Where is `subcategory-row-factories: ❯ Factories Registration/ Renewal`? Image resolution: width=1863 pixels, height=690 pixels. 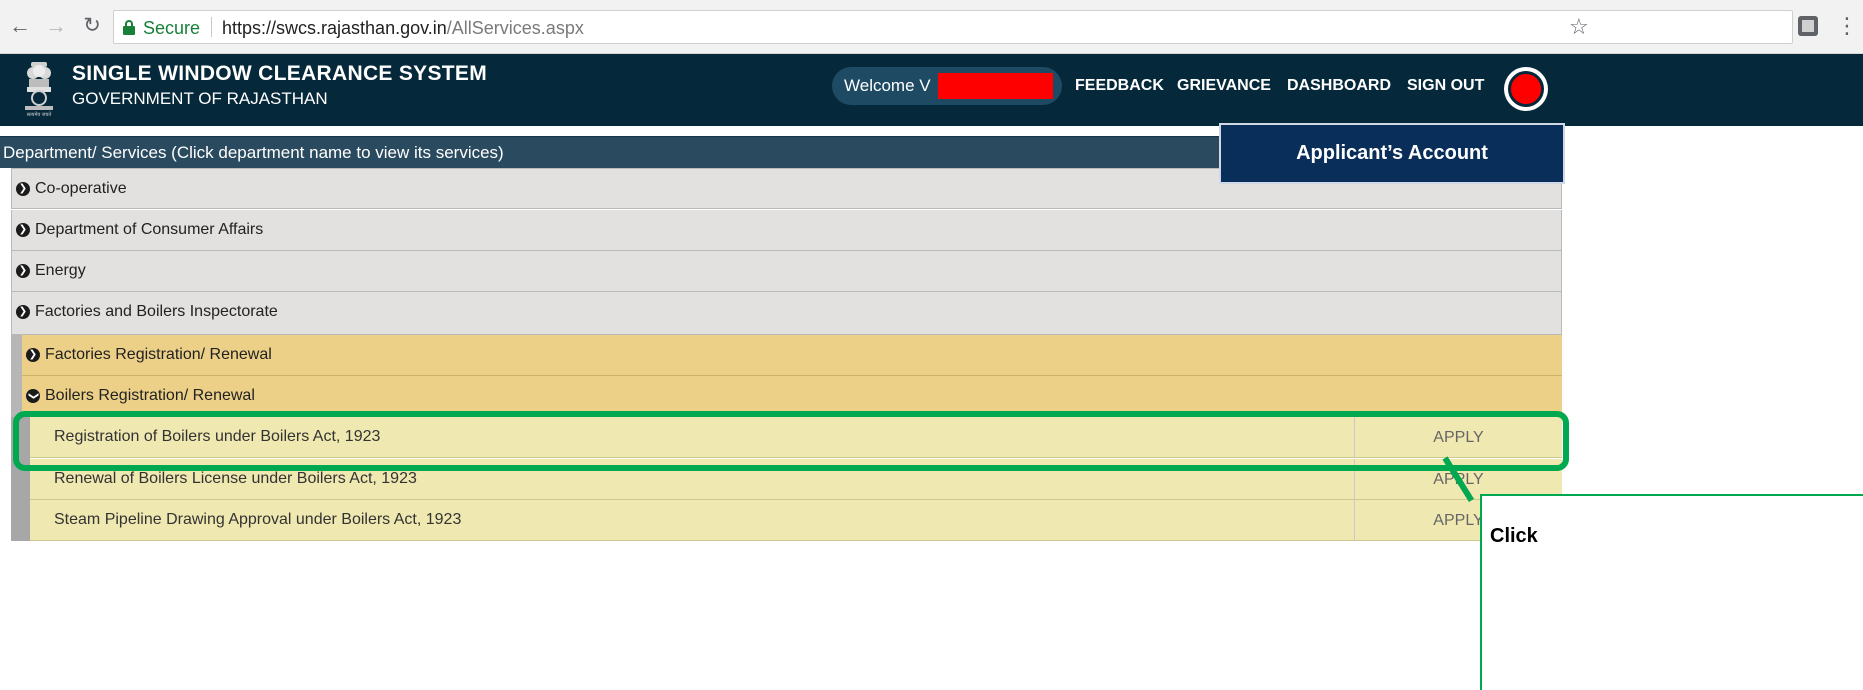
subcategory-row-factories: ❯ Factories Registration/ Renewal is located at coordinates (792, 355).